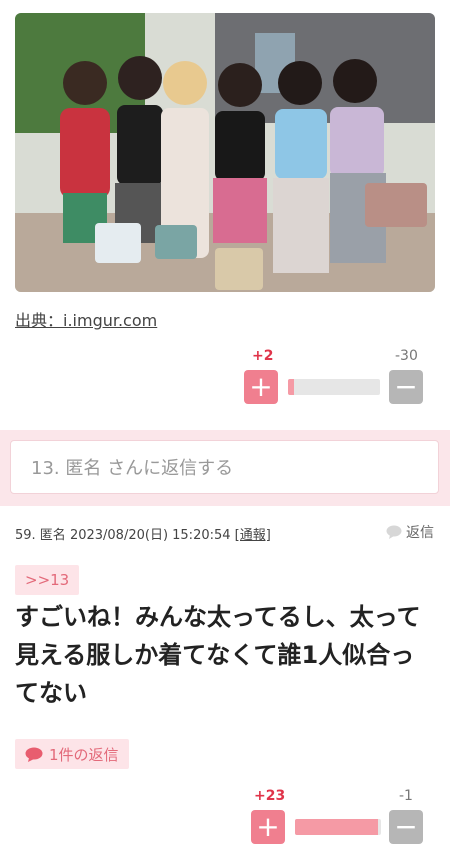 Image resolution: width=450 pixels, height=855 pixels. Describe the element at coordinates (47, 580) in the screenshot. I see `anchor-link: >>13` at that location.